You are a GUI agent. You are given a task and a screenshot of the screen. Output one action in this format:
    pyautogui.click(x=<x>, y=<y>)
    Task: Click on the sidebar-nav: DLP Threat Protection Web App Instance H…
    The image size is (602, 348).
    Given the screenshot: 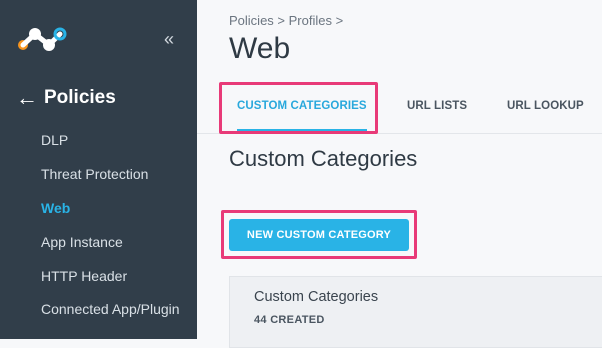 What is the action you would take?
    pyautogui.click(x=116, y=232)
    